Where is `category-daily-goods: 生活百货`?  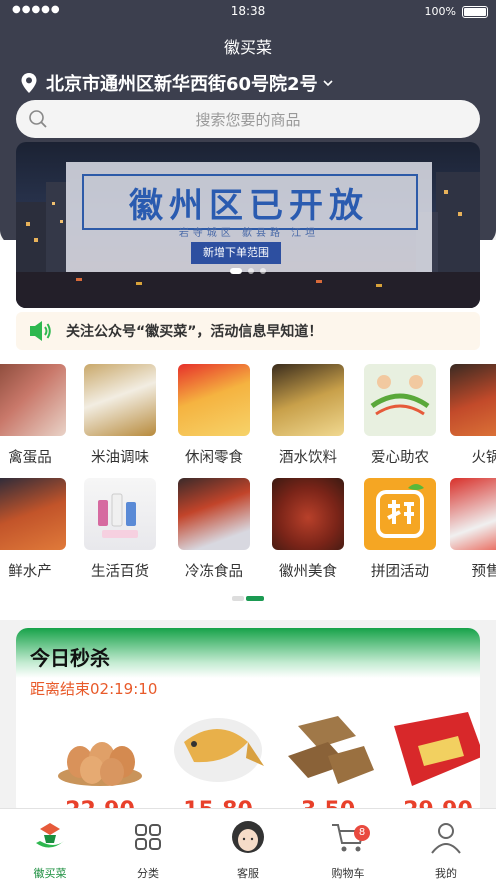 category-daily-goods: 生活百货 is located at coordinates (120, 529).